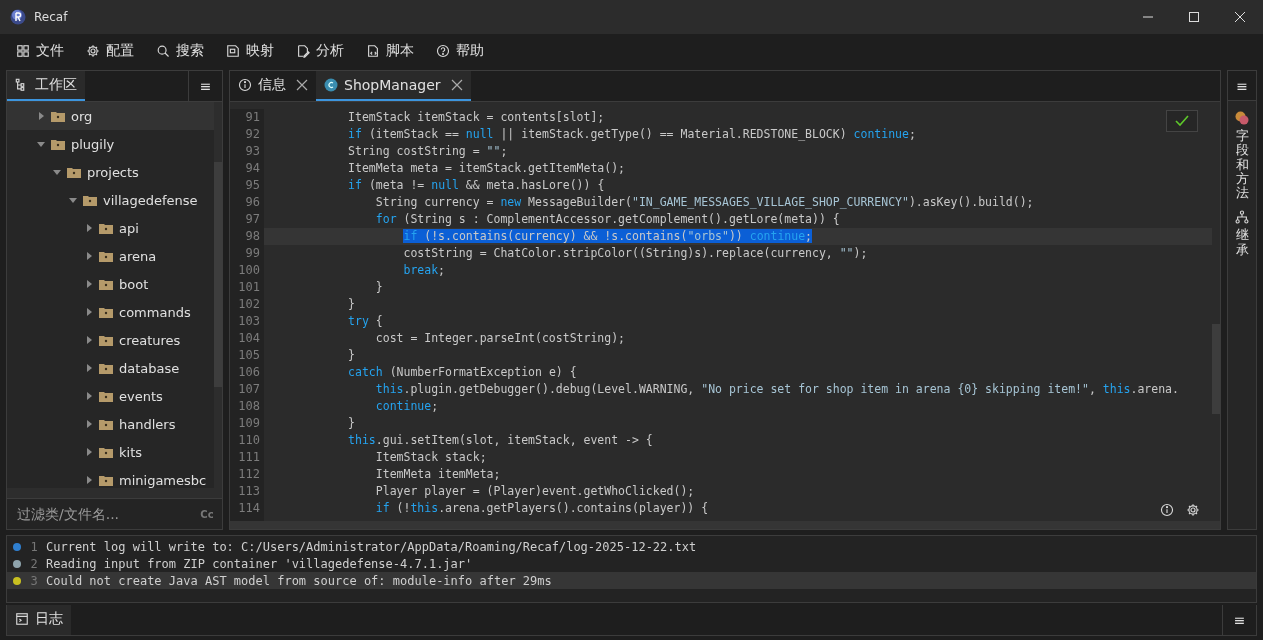  I want to click on code-line: if (itemStack == null || itemStack.getType() == Material.REDSTONE_BLOCK) continue;, so click(631, 134).